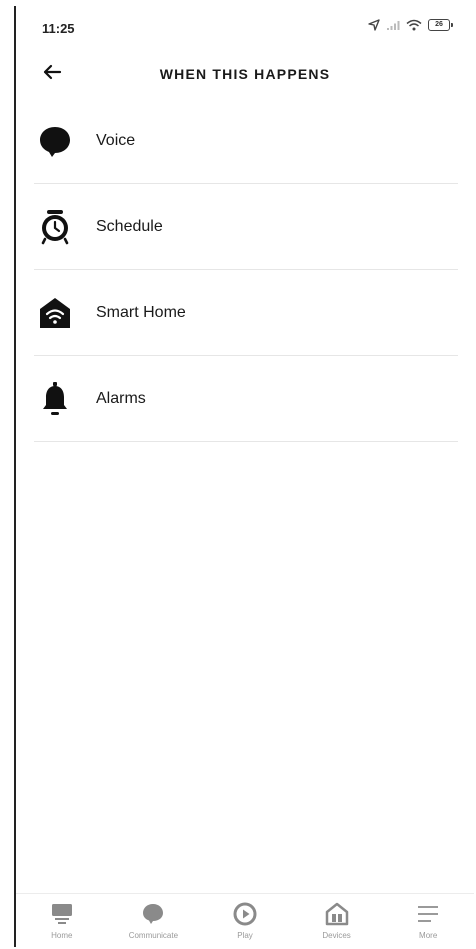 This screenshot has width=476, height=949. I want to click on wifi-icon, so click(414, 25).